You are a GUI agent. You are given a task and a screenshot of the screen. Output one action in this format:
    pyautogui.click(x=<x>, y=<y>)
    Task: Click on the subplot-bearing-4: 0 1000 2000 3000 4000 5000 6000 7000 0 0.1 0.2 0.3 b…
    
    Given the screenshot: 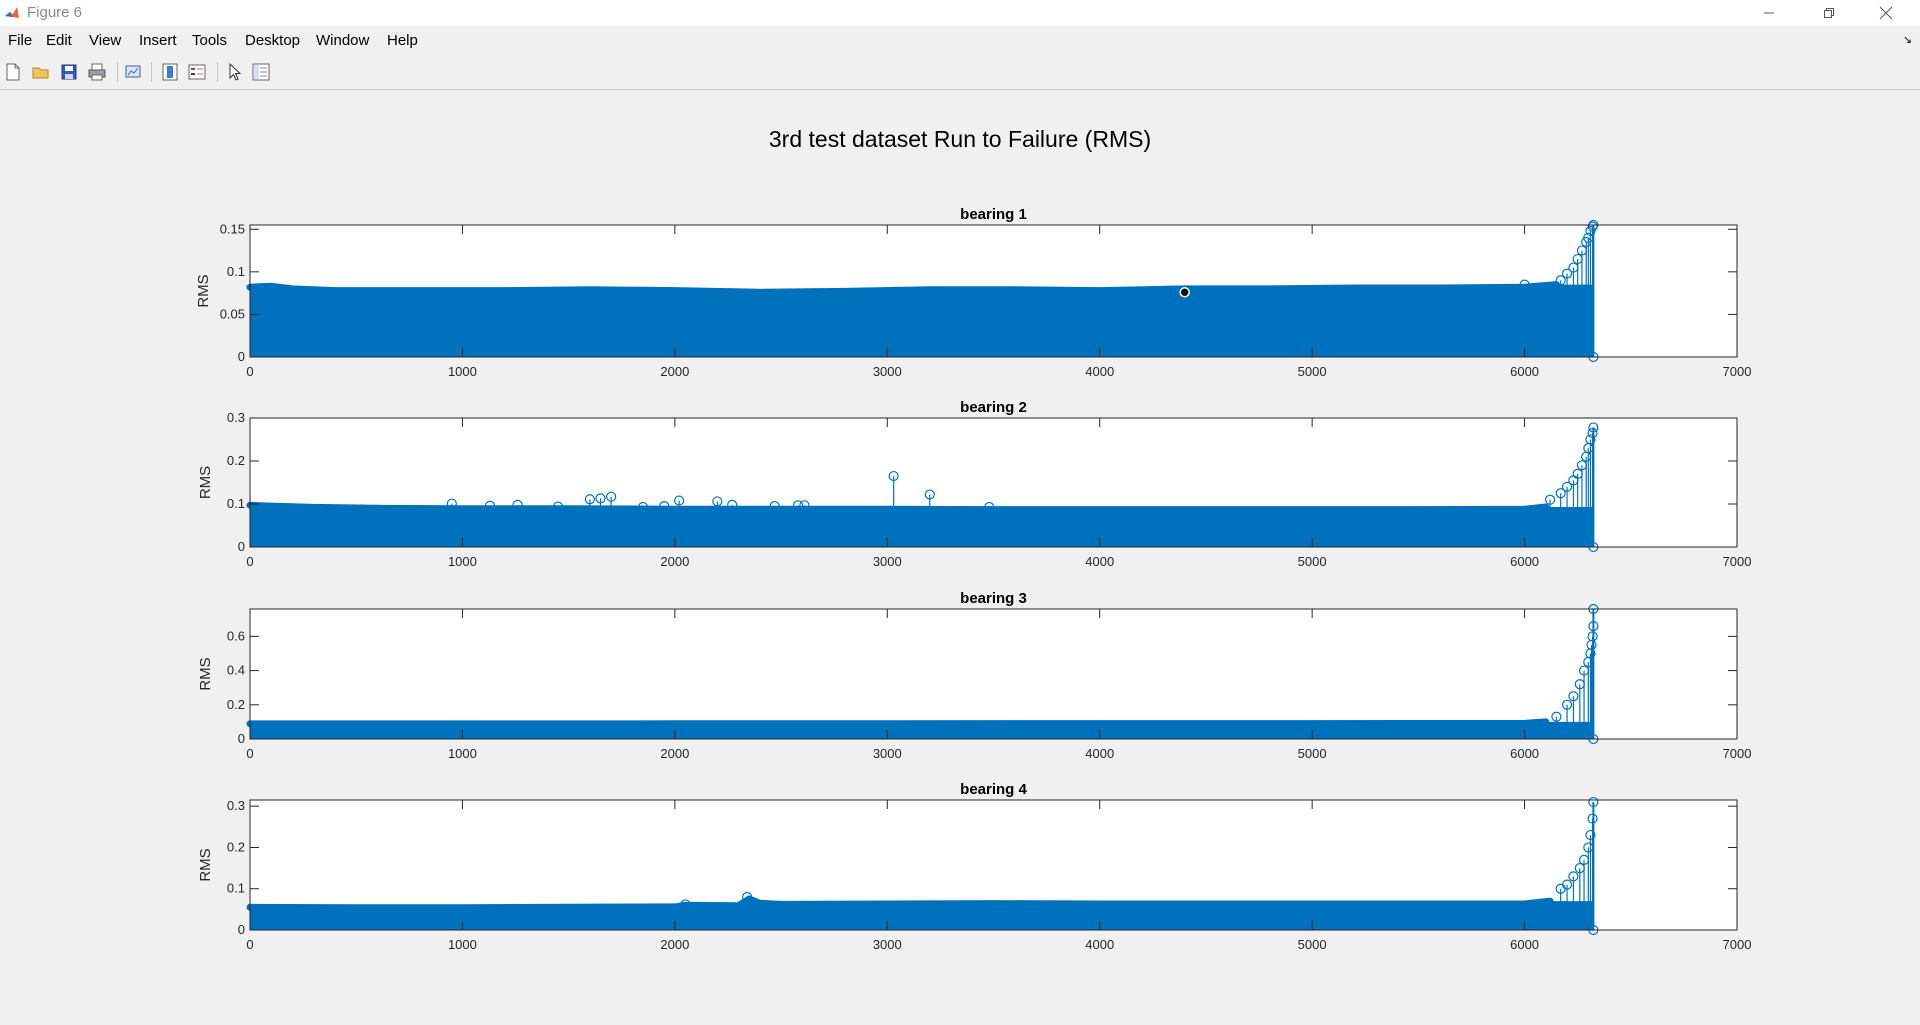 What is the action you would take?
    pyautogui.click(x=974, y=866)
    